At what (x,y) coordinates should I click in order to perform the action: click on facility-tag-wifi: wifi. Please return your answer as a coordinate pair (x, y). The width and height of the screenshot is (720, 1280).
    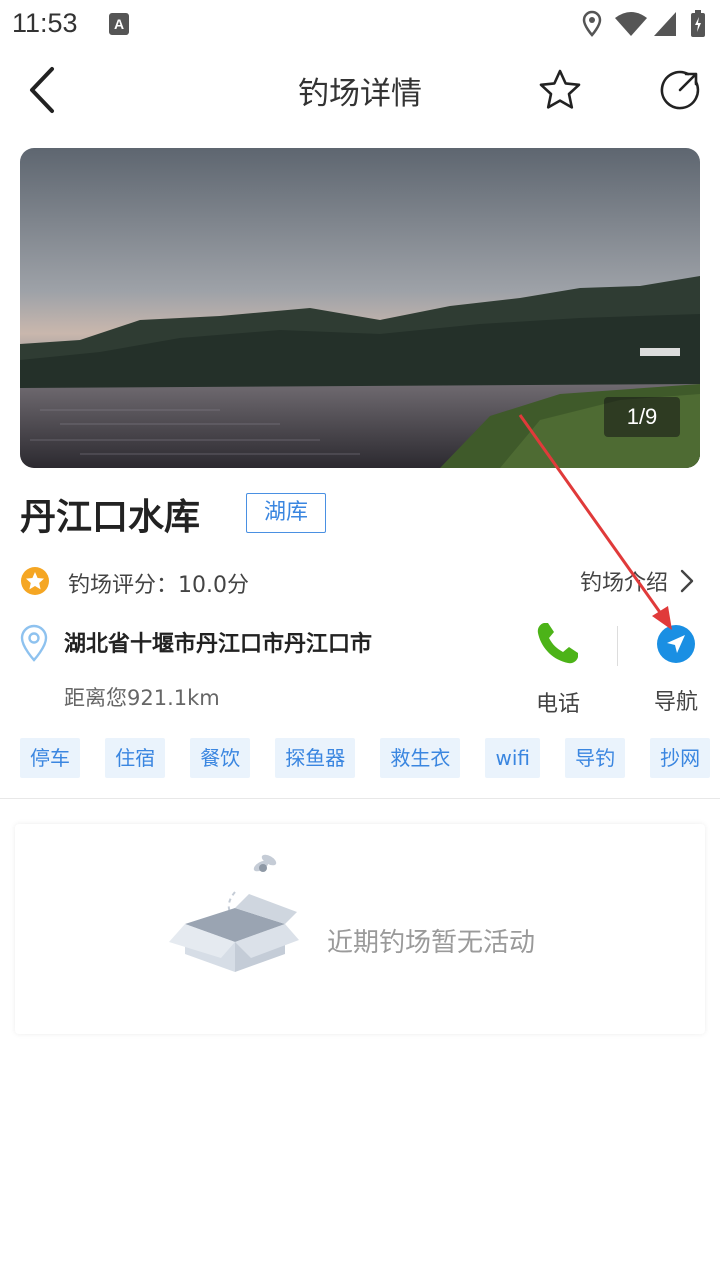
    Looking at the image, I should click on (512, 758).